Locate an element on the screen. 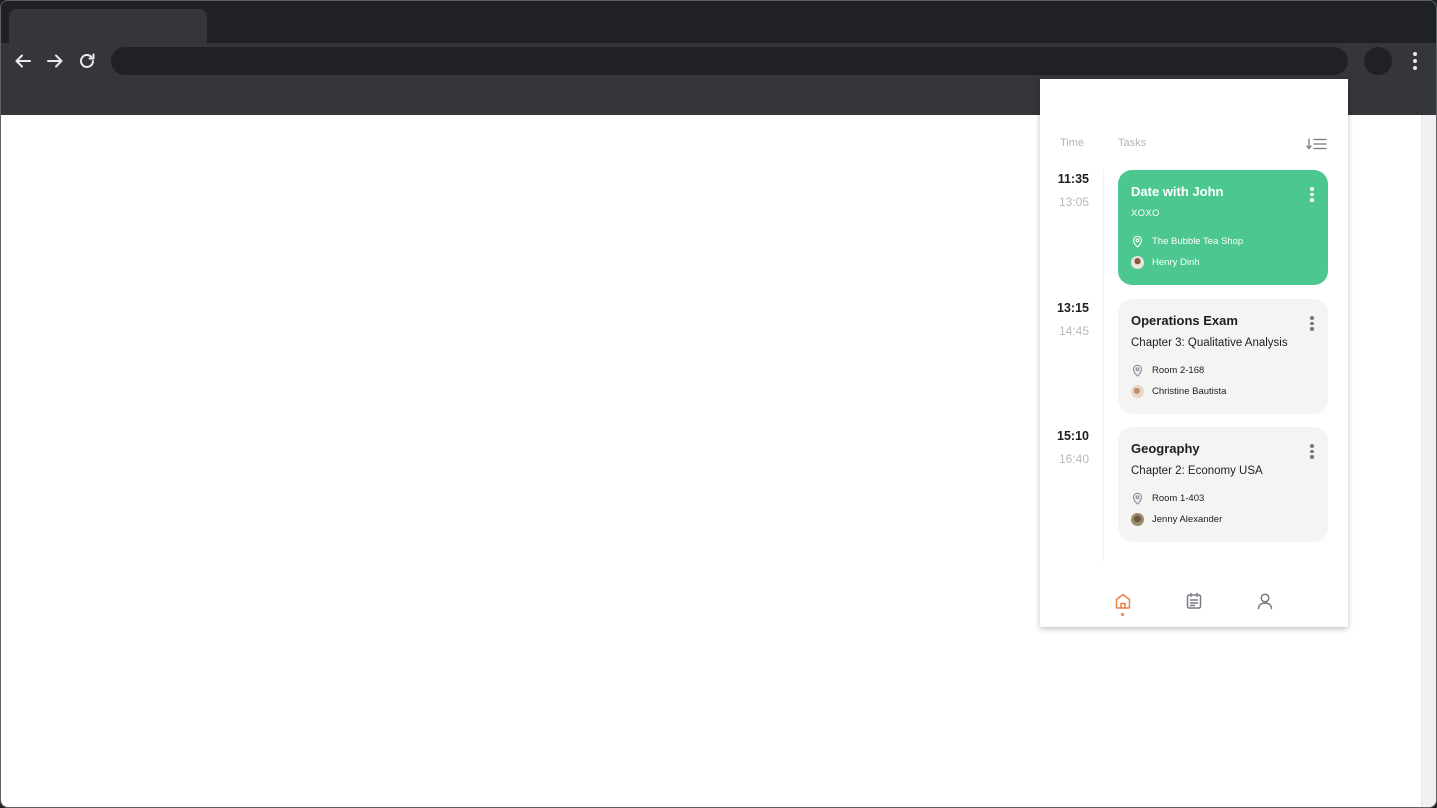 This screenshot has height=808, width=1437. task-location: Room 2-168 is located at coordinates (1167, 370).